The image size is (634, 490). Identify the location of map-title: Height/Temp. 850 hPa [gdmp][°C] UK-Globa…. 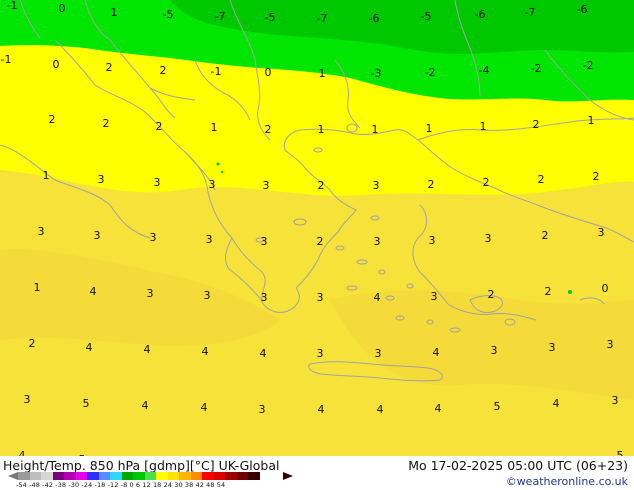
(141, 465).